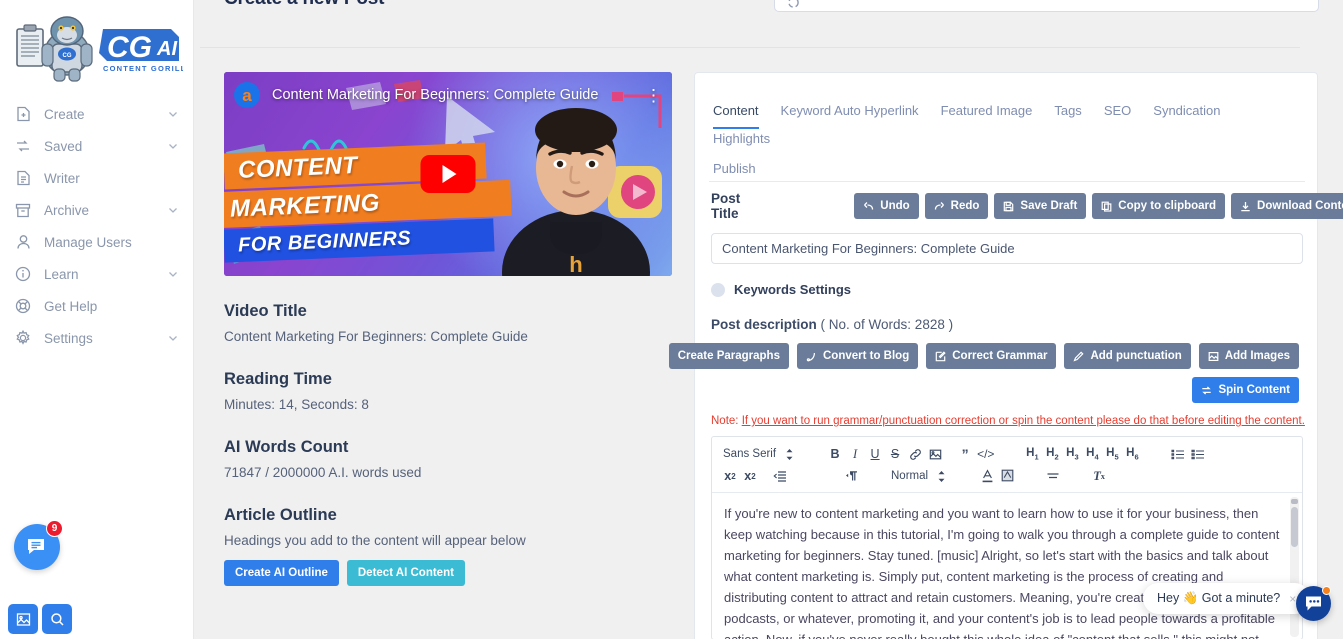 This screenshot has height=639, width=1343. I want to click on tab-publish: Publish, so click(734, 174).